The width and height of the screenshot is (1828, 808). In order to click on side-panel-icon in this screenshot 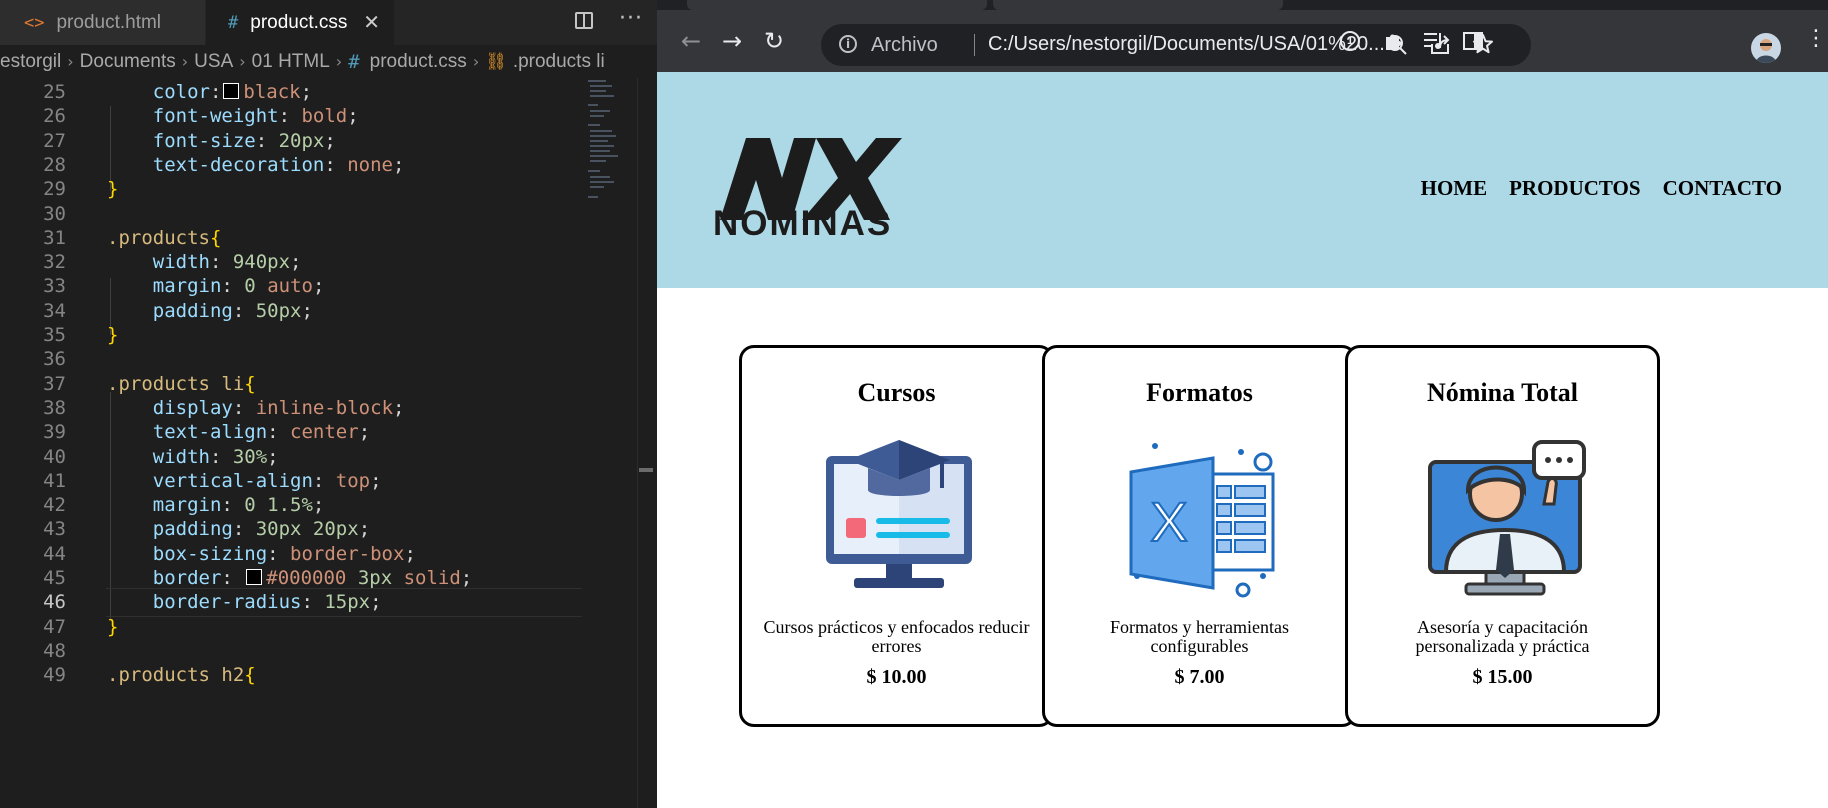, I will do `click(1473, 41)`.